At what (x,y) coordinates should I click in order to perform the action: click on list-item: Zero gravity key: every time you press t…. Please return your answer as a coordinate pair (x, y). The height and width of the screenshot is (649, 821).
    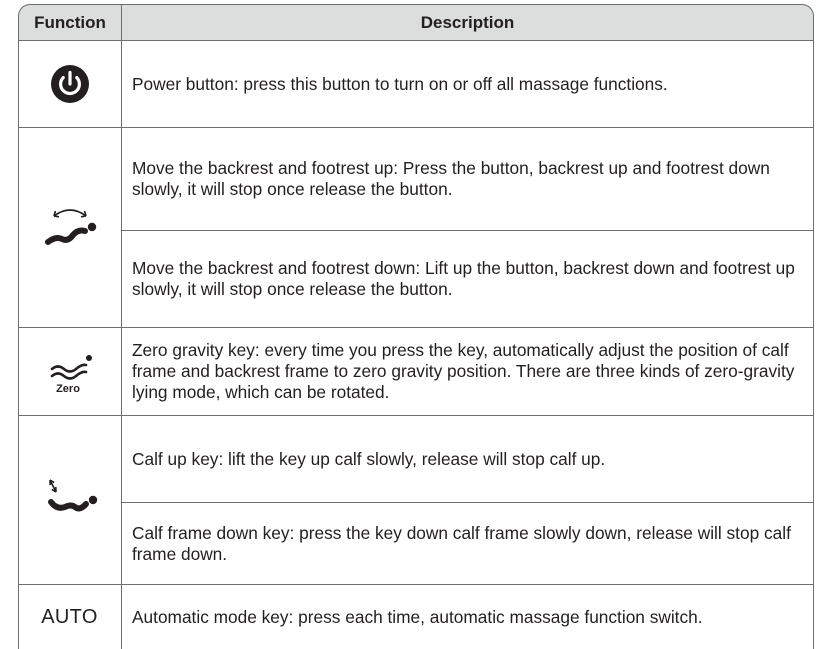
    Looking at the image, I should click on (470, 371).